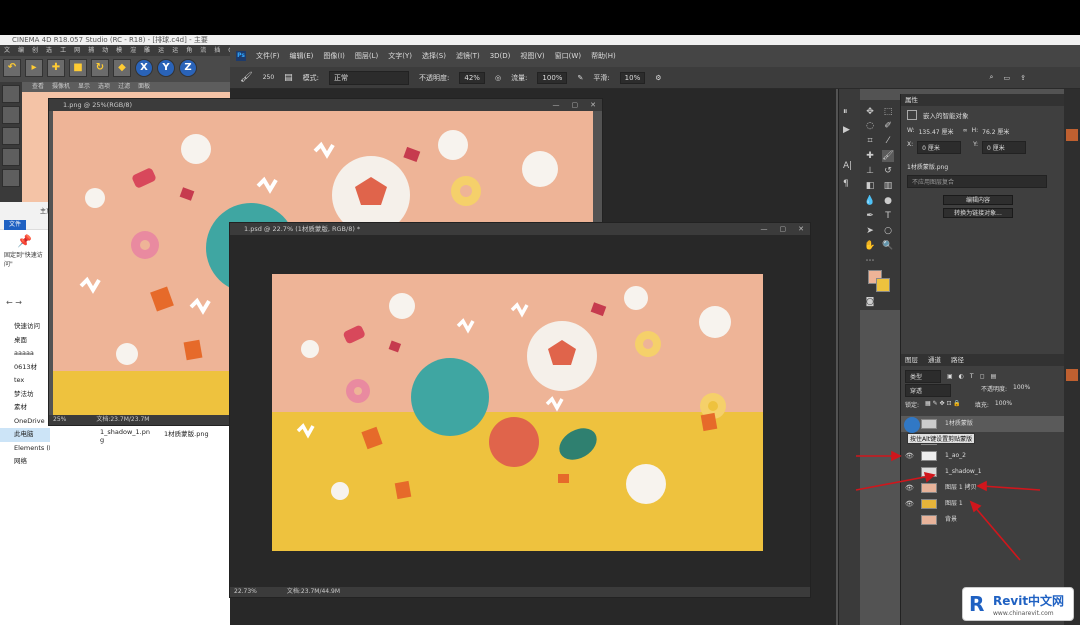 The image size is (1080, 625). I want to click on c4d-menu-item: 角色, so click(189, 55).